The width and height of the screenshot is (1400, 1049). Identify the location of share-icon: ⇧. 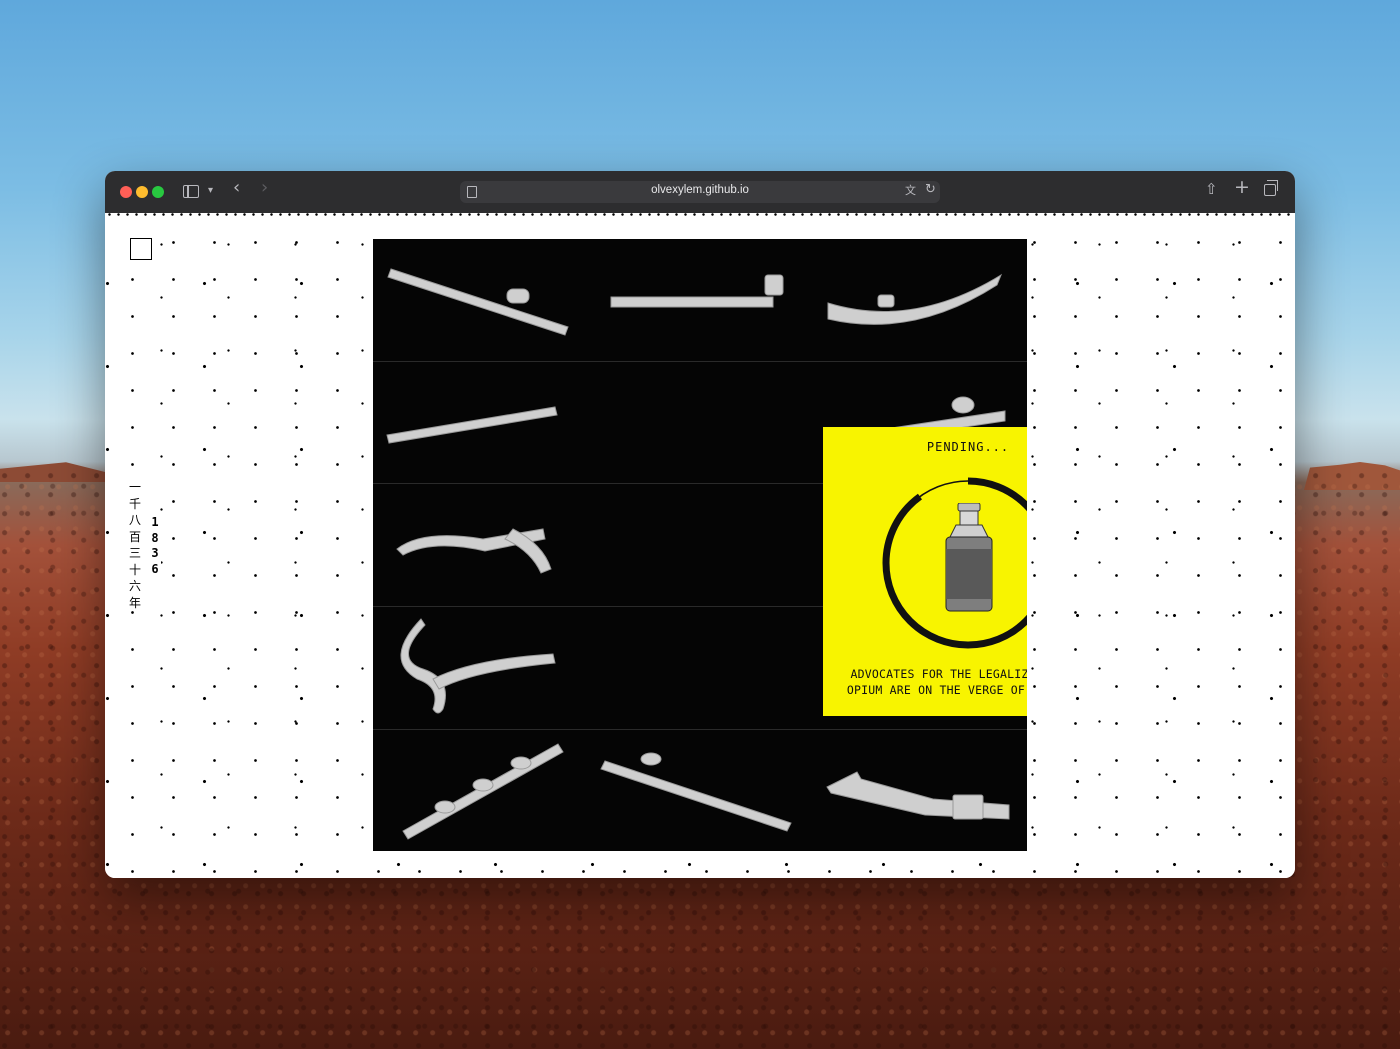
(1211, 189).